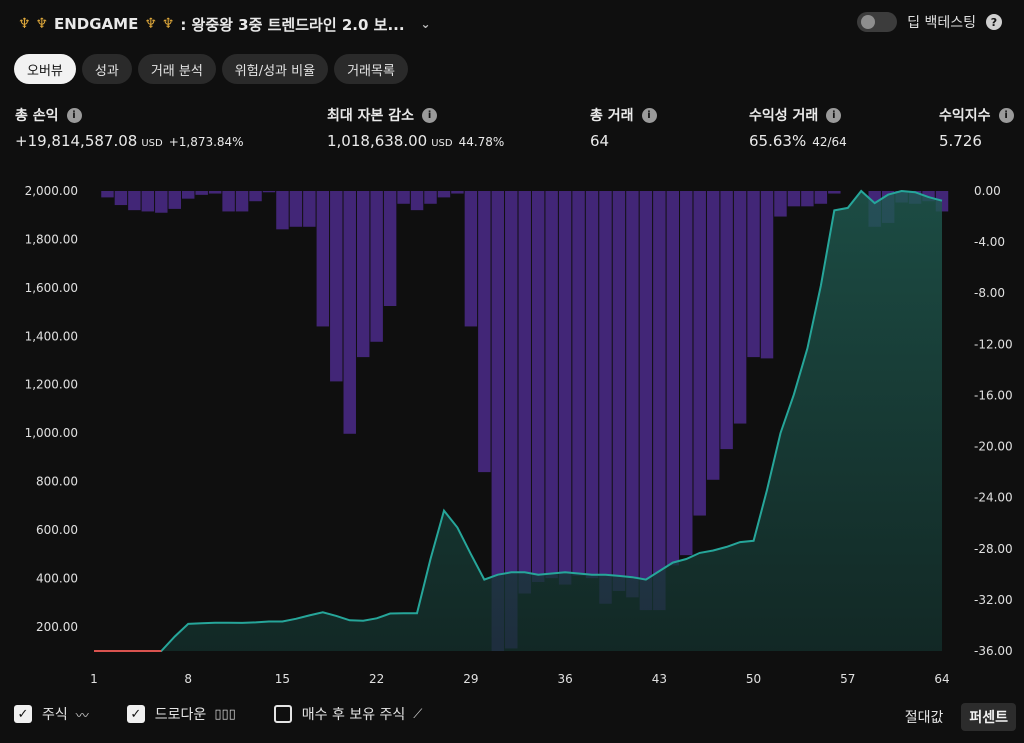  I want to click on stat-profit-factor: 수익지수 i 5.726, so click(976, 127).